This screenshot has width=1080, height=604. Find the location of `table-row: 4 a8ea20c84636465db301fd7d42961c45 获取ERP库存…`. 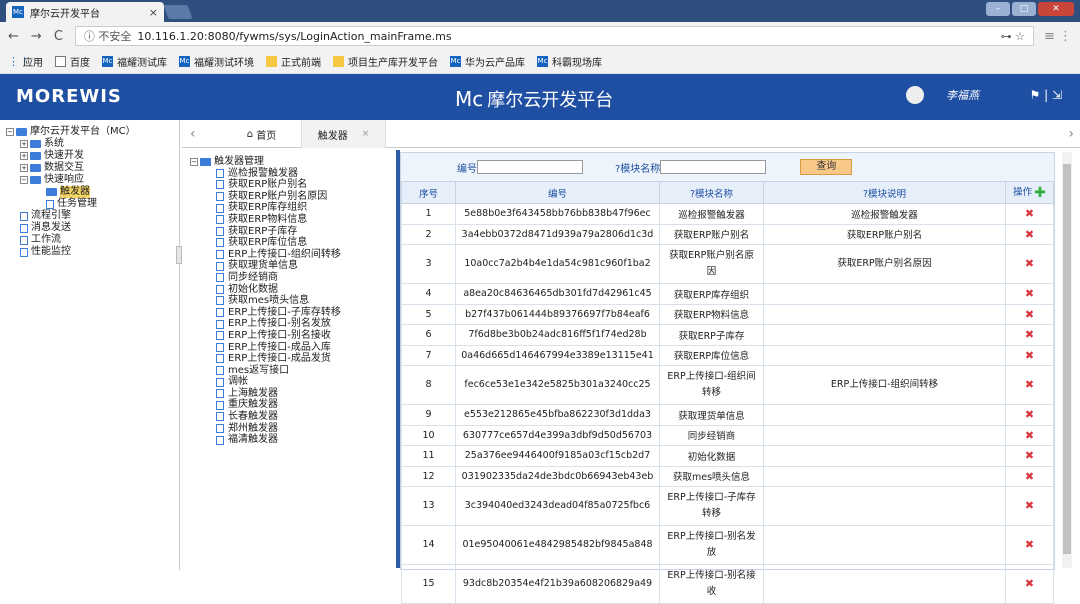

table-row: 4 a8ea20c84636465db301fd7d42961c45 获取ERP库存… is located at coordinates (727, 294).